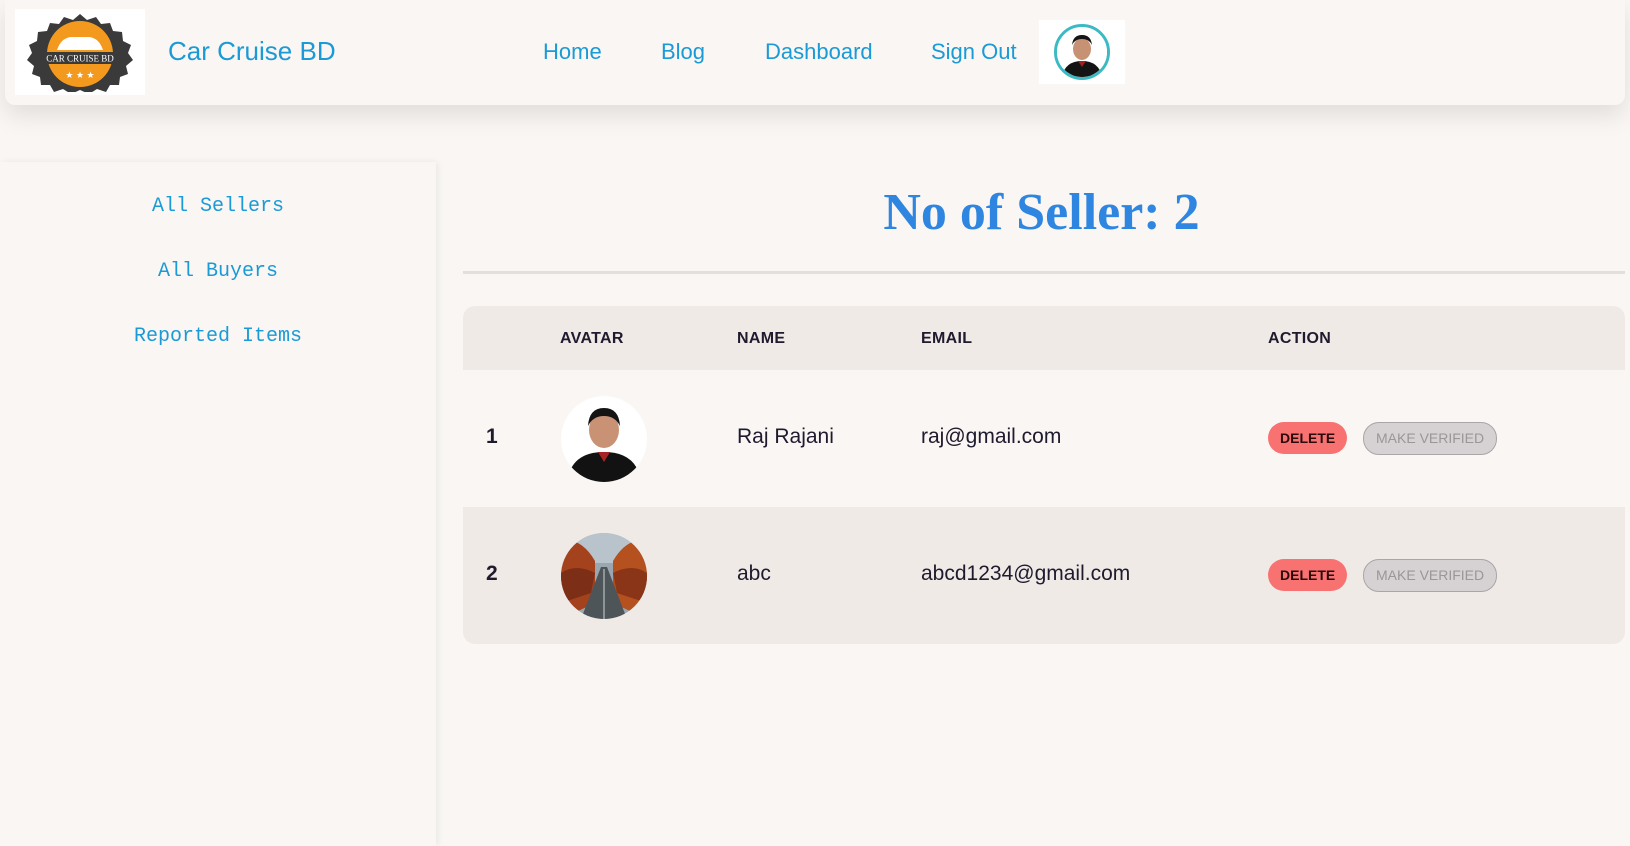 The width and height of the screenshot is (1630, 846). What do you see at coordinates (1044, 272) in the screenshot?
I see `divider` at bounding box center [1044, 272].